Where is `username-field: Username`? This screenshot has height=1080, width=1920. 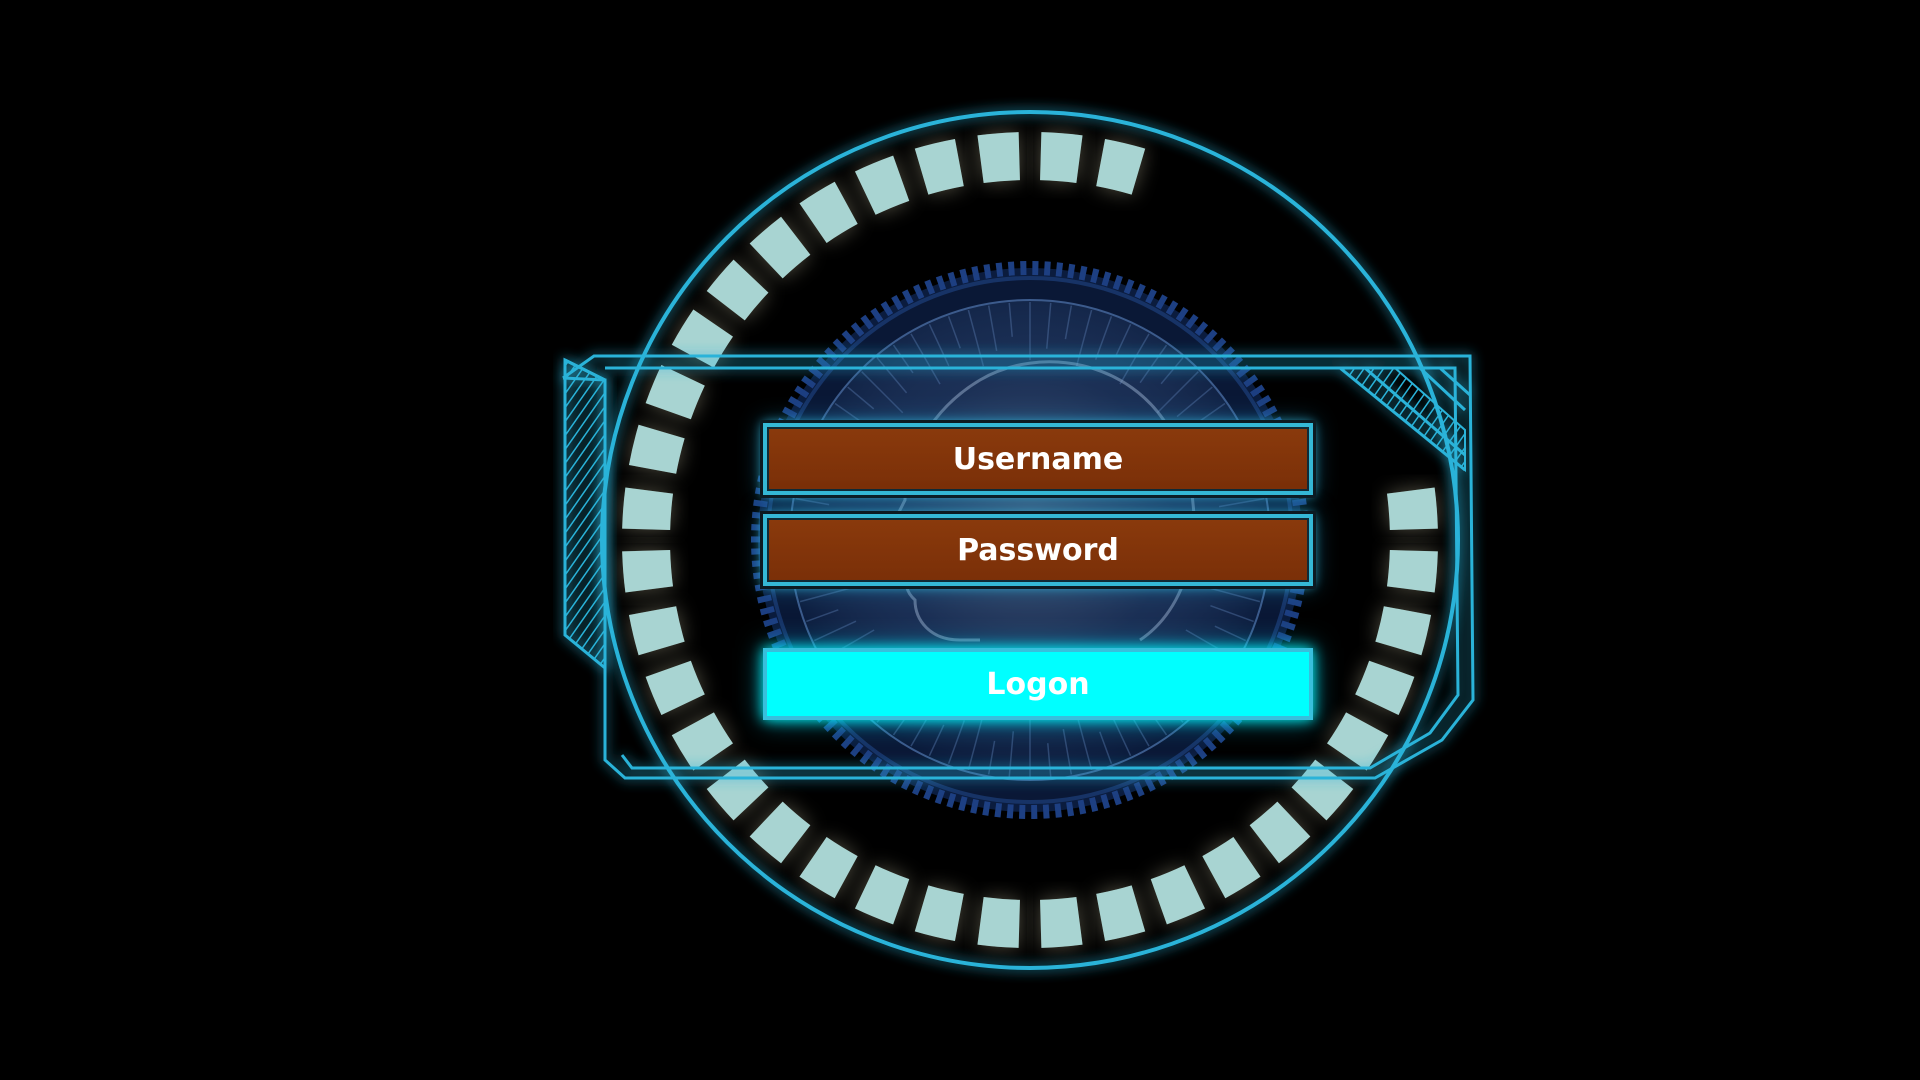 username-field: Username is located at coordinates (1038, 459).